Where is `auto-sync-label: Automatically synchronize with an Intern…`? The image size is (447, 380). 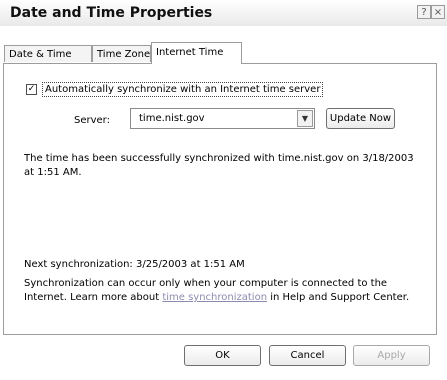
auto-sync-label: Automatically synchronize with an Intern… is located at coordinates (183, 89).